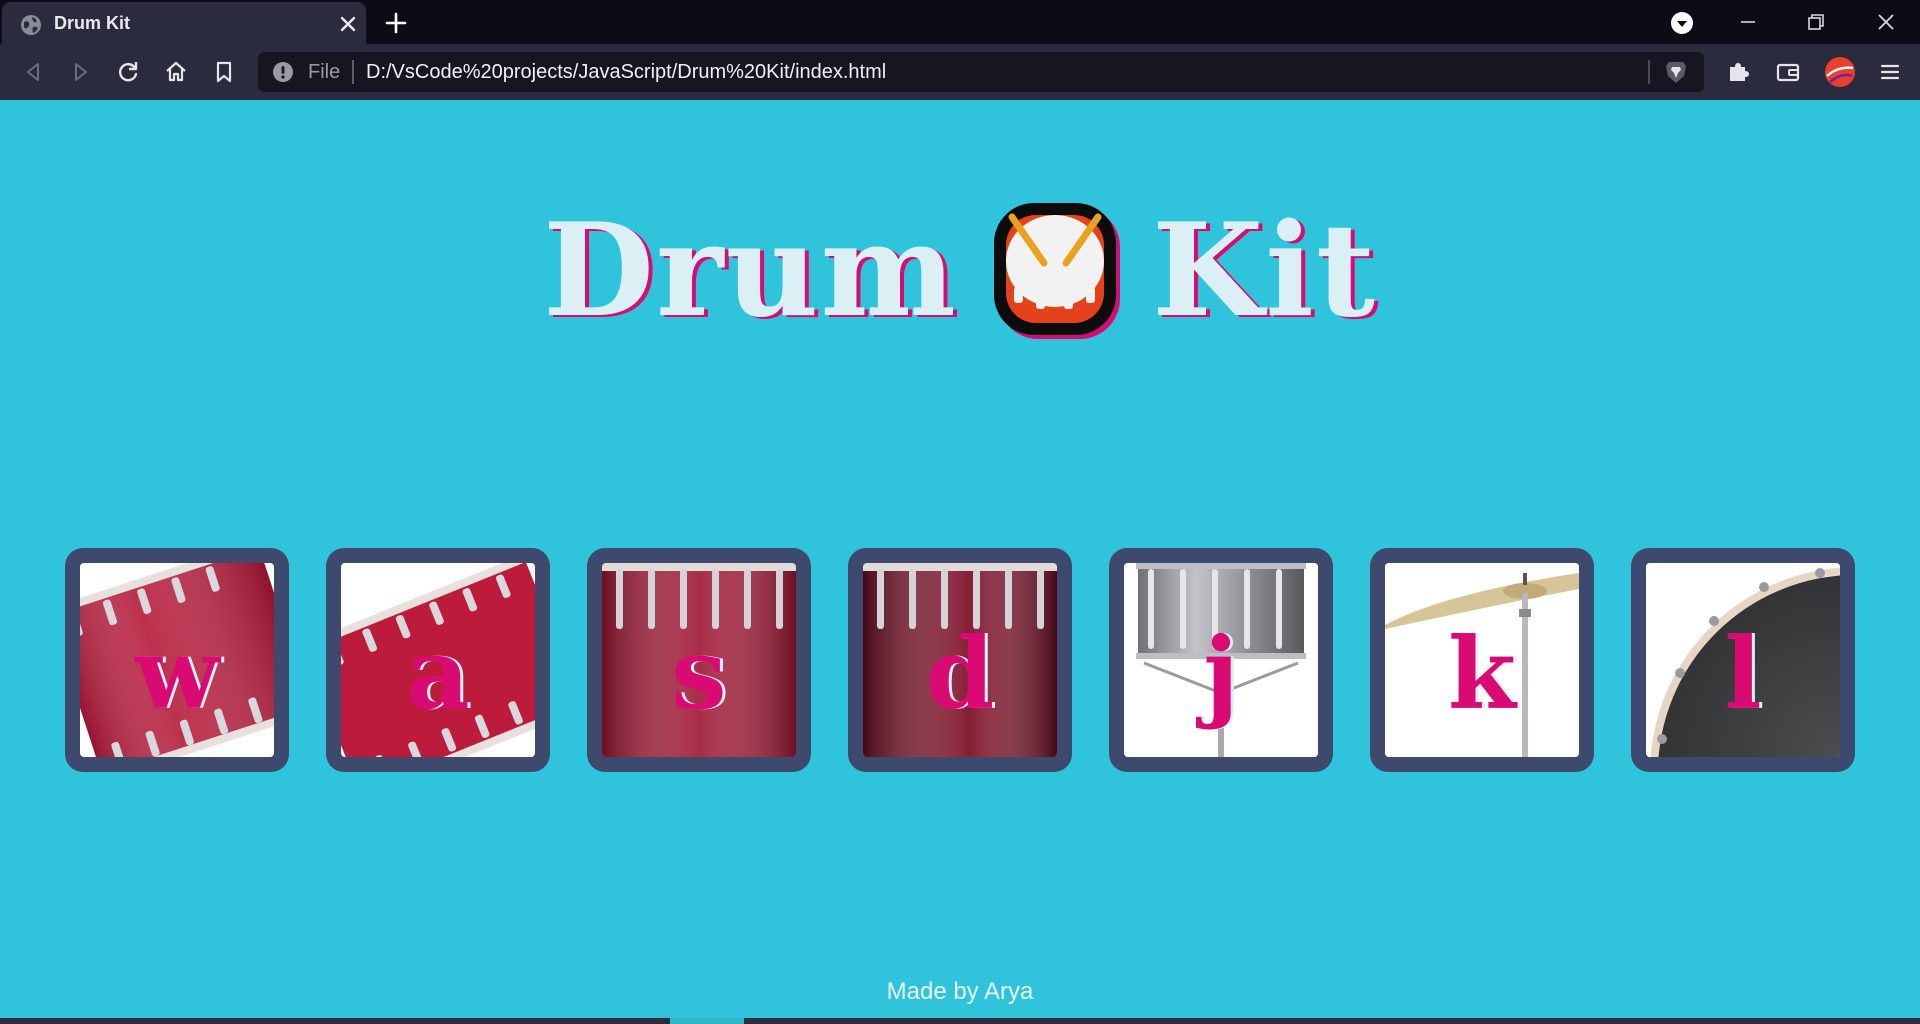 The image size is (1920, 1024). What do you see at coordinates (1890, 72) in the screenshot?
I see `menu-hamburger-icon` at bounding box center [1890, 72].